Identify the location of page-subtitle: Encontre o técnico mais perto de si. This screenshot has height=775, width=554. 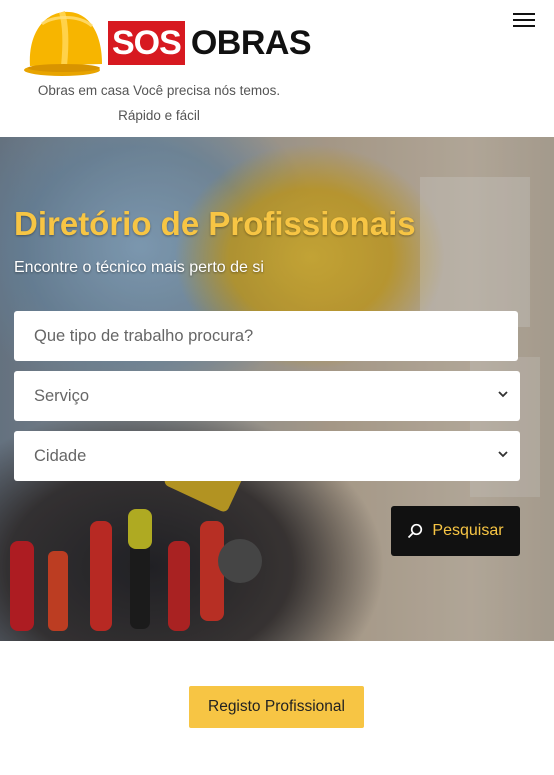
(139, 267).